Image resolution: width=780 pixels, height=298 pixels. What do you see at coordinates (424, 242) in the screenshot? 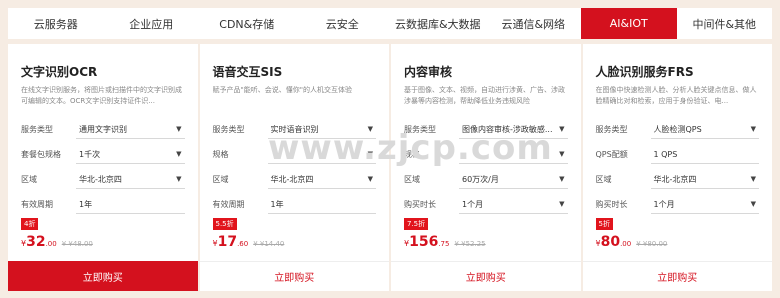
I see `price-integer: 156` at bounding box center [424, 242].